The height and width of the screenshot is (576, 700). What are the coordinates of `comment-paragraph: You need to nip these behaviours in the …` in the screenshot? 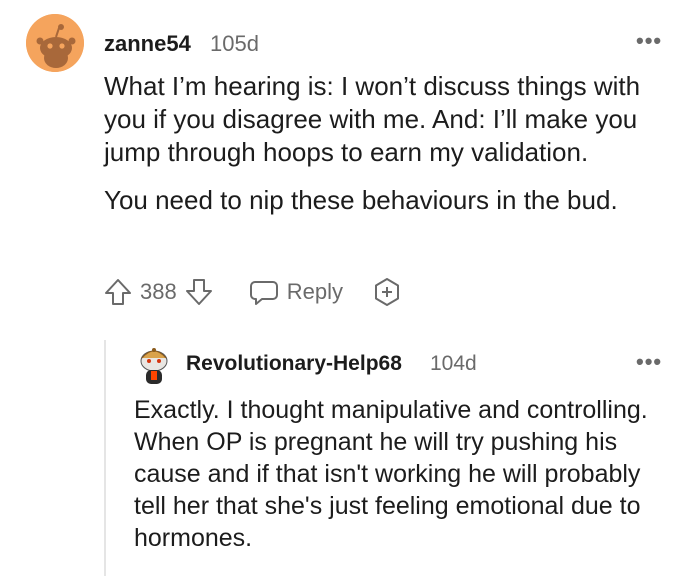 It's located at (361, 200).